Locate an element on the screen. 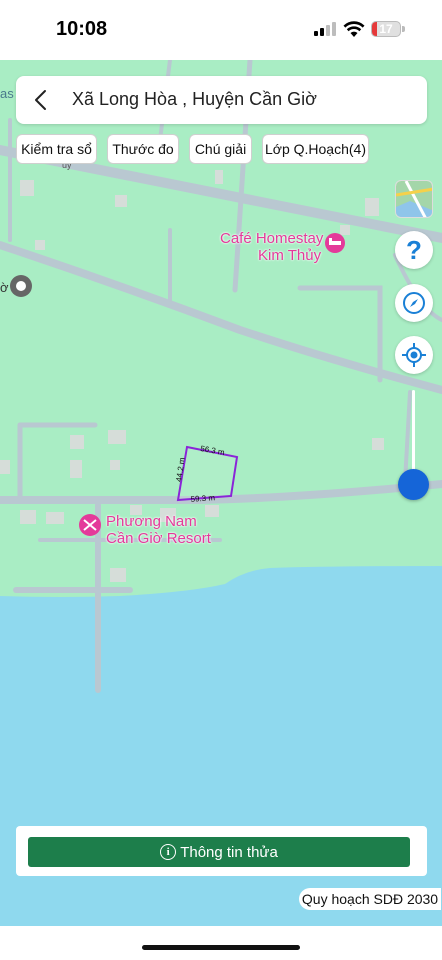  signal-icon is located at coordinates (325, 29).